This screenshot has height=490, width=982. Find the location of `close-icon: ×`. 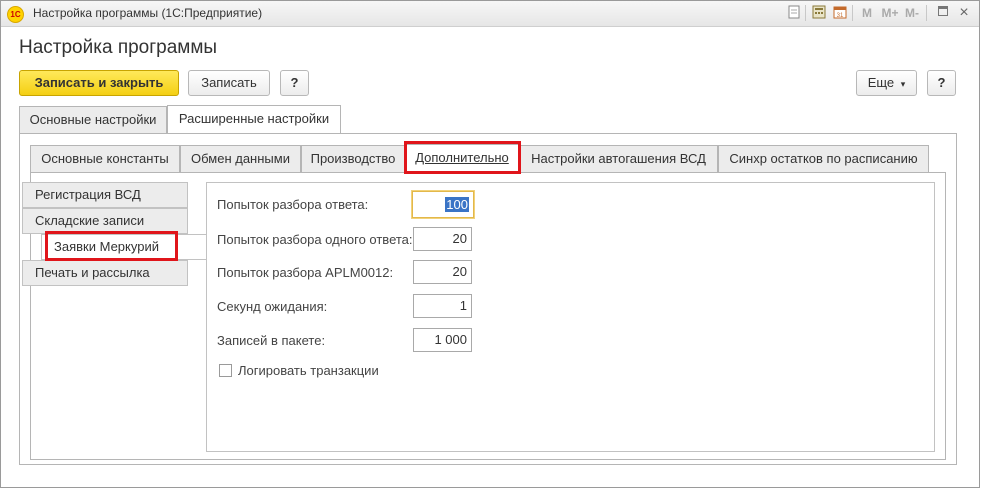

close-icon: × is located at coordinates (964, 13).